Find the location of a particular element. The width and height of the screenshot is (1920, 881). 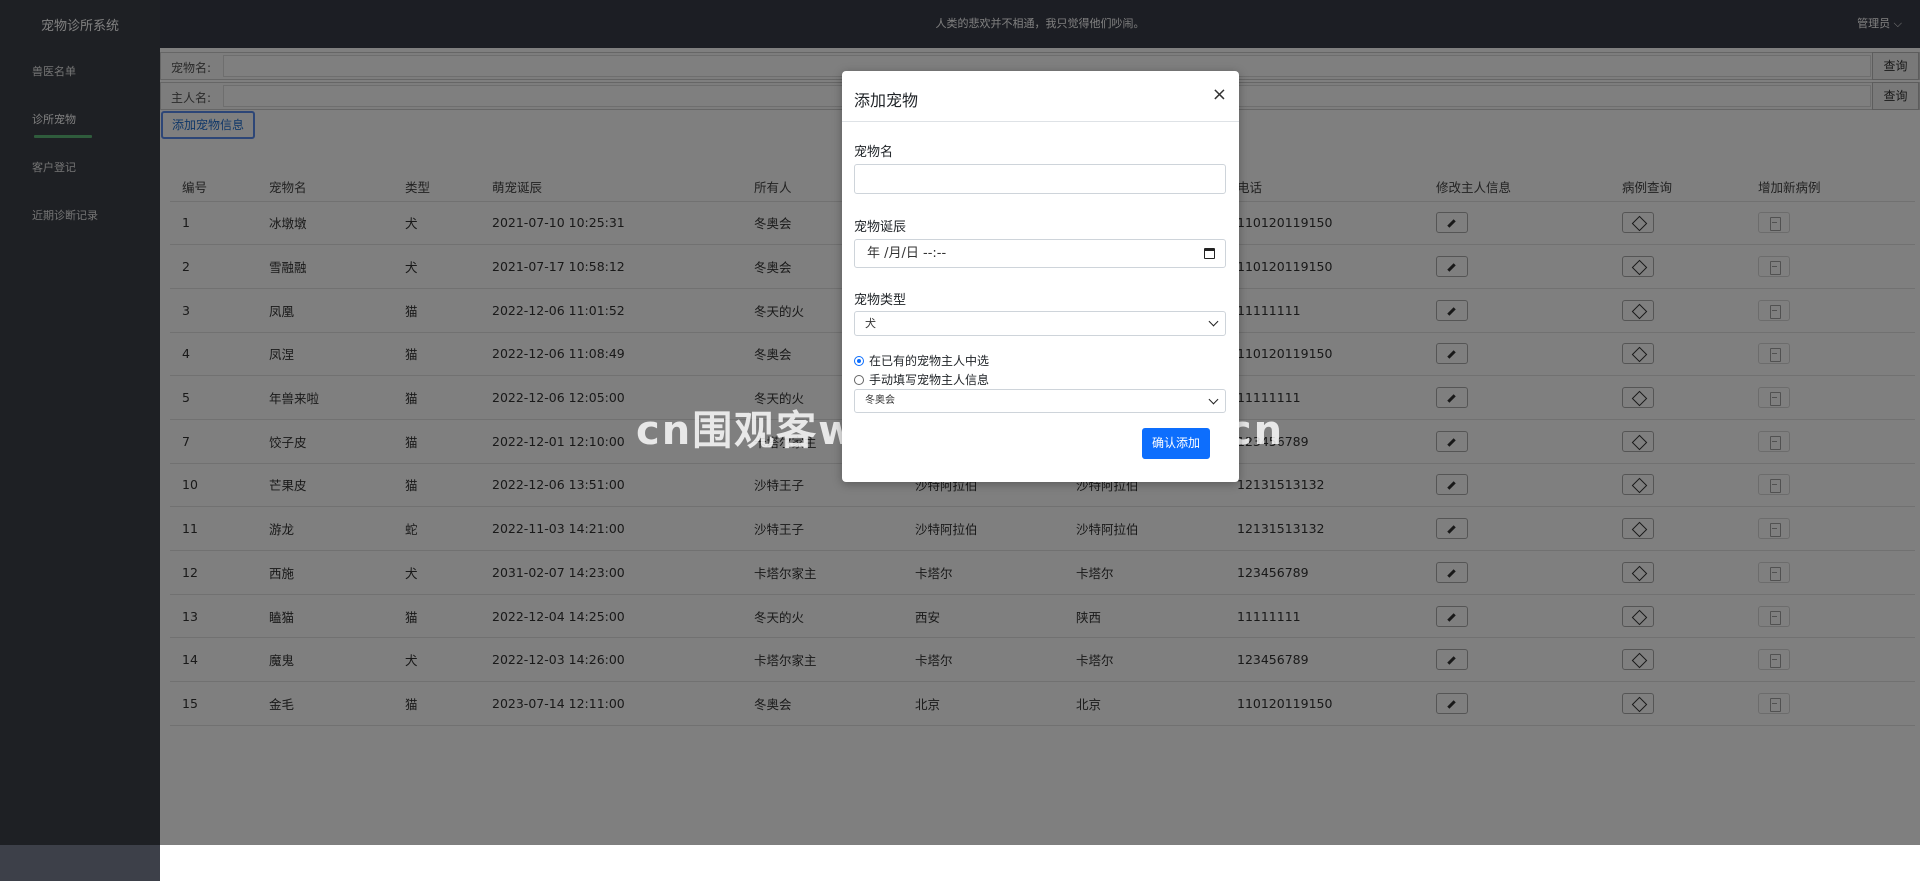

calendar-icon is located at coordinates (1209, 253).